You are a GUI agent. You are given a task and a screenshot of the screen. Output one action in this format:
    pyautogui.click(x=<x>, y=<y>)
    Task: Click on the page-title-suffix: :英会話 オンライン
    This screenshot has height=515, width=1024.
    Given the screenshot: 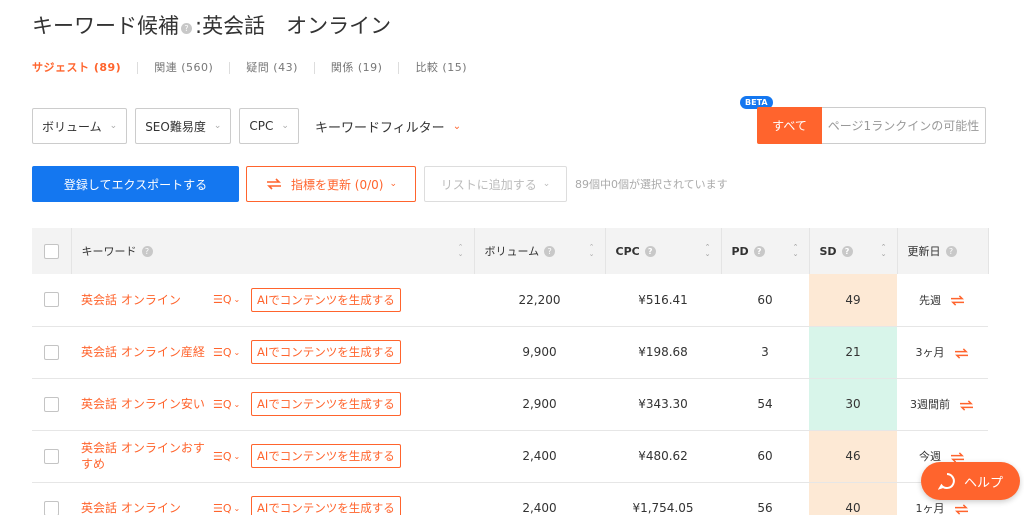 What is the action you would take?
    pyautogui.click(x=293, y=26)
    